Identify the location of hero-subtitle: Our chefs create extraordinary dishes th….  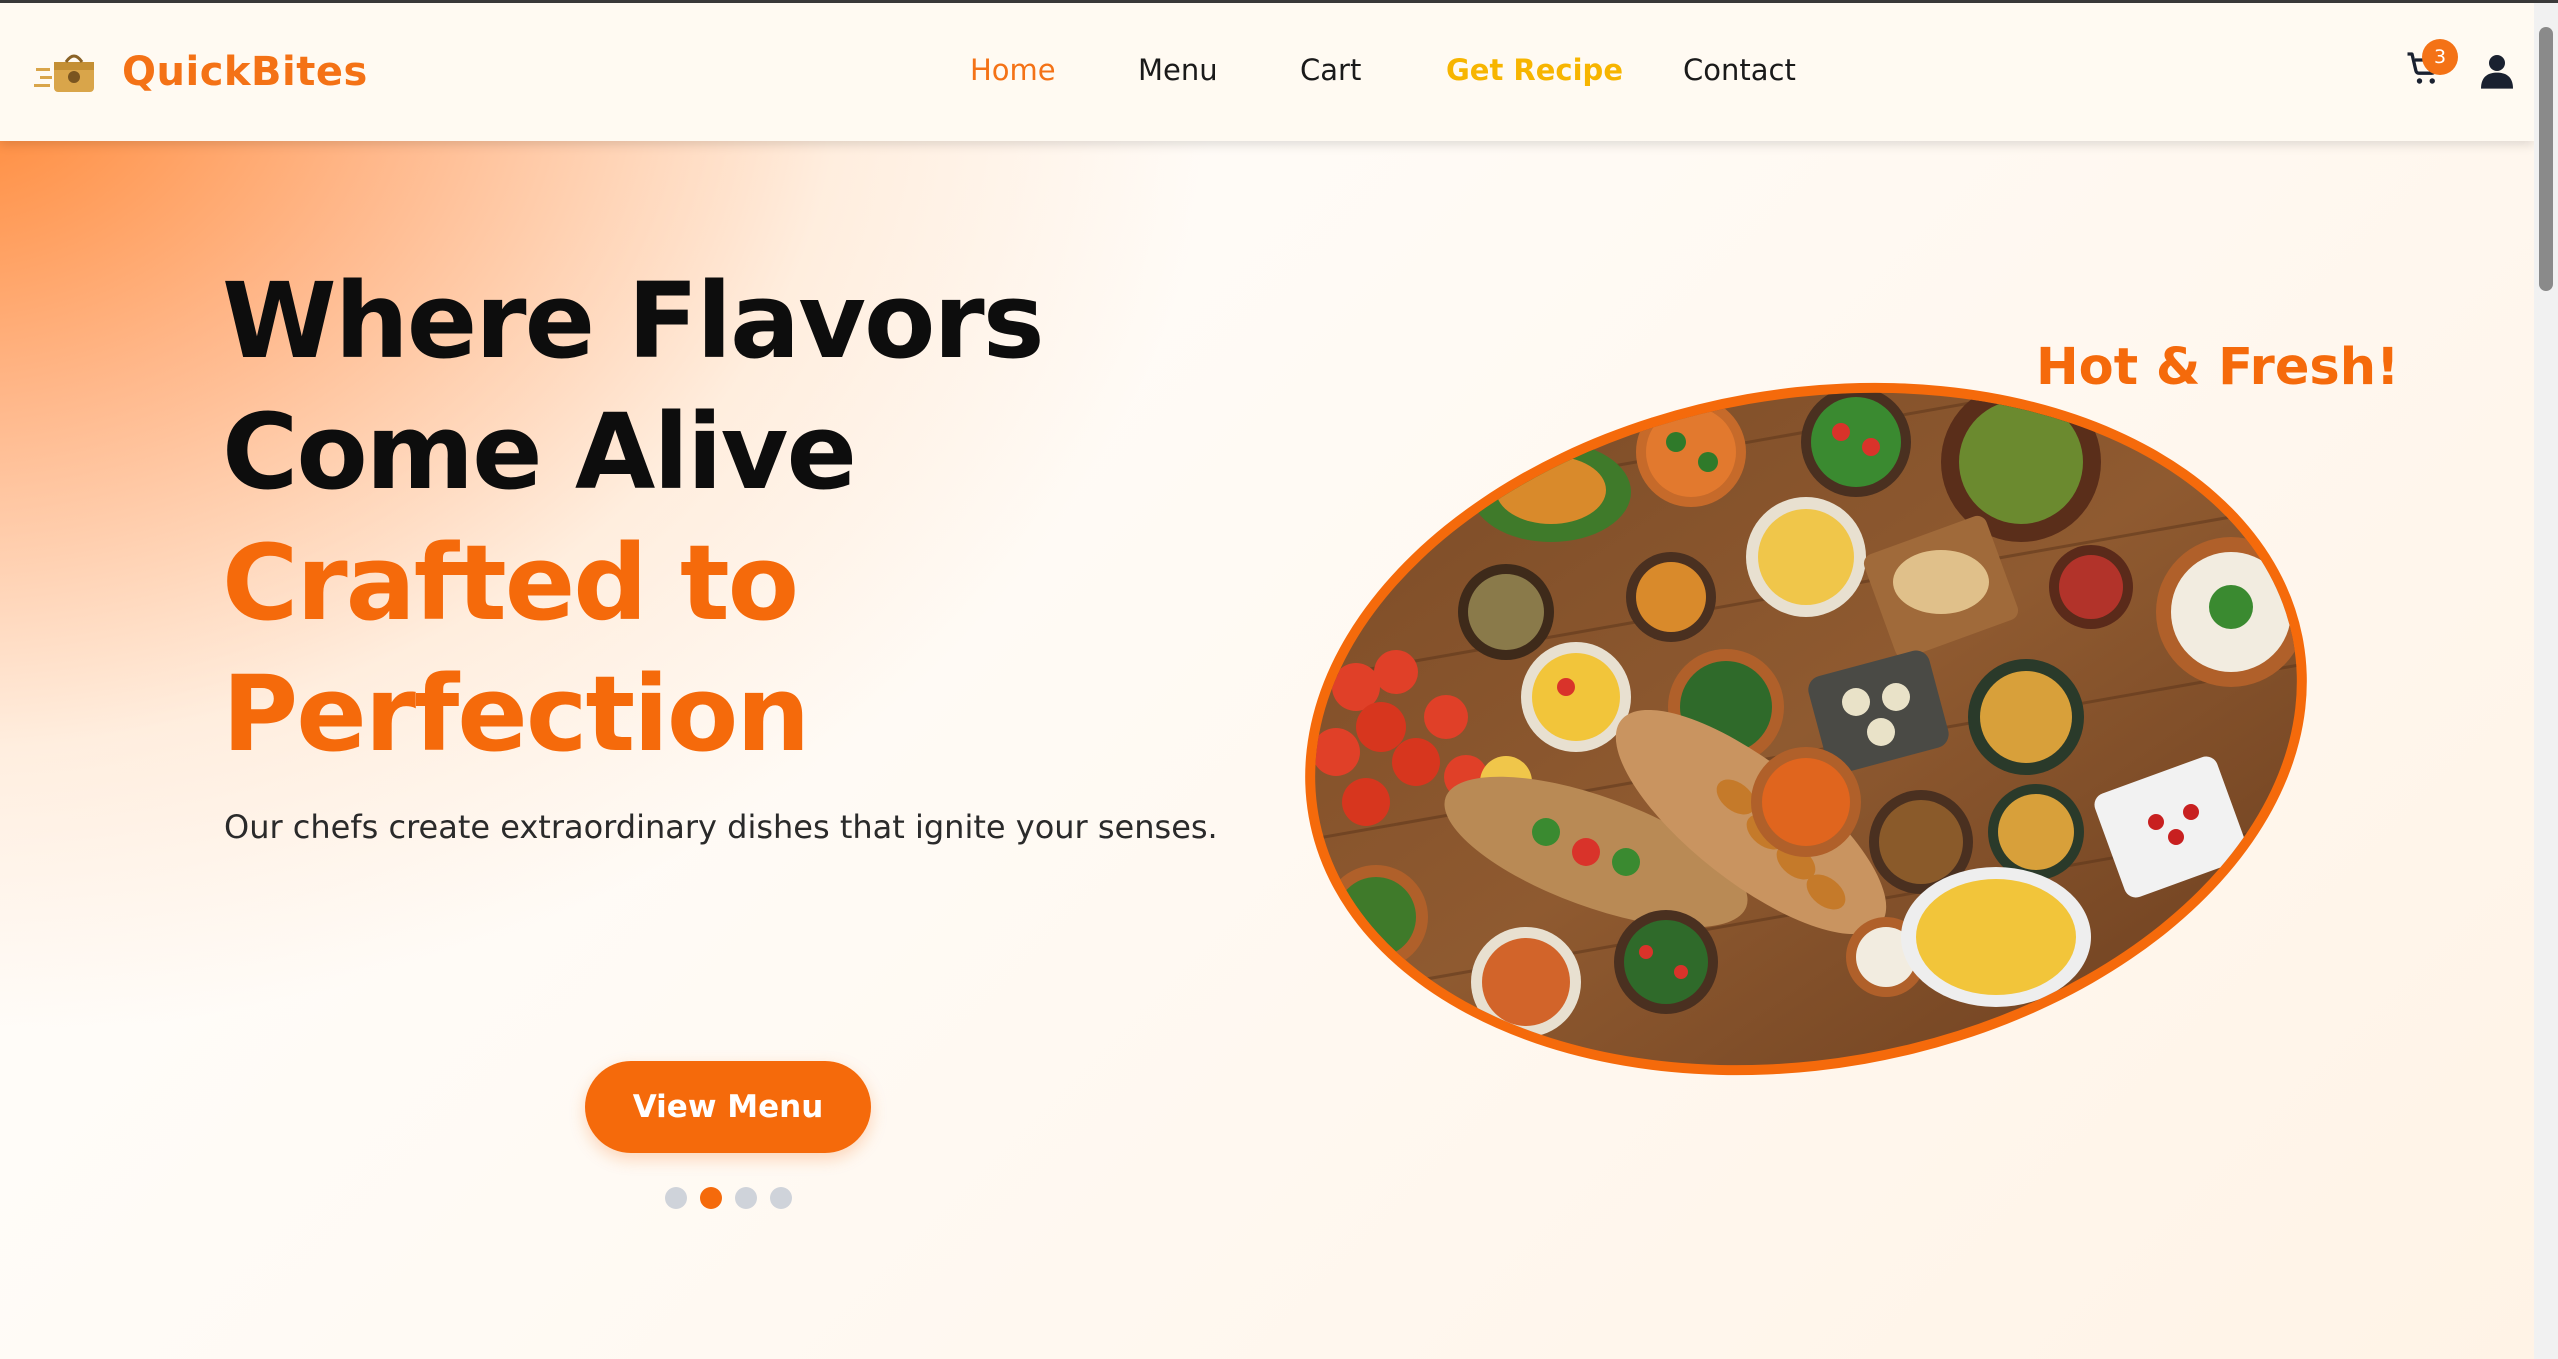
(721, 827).